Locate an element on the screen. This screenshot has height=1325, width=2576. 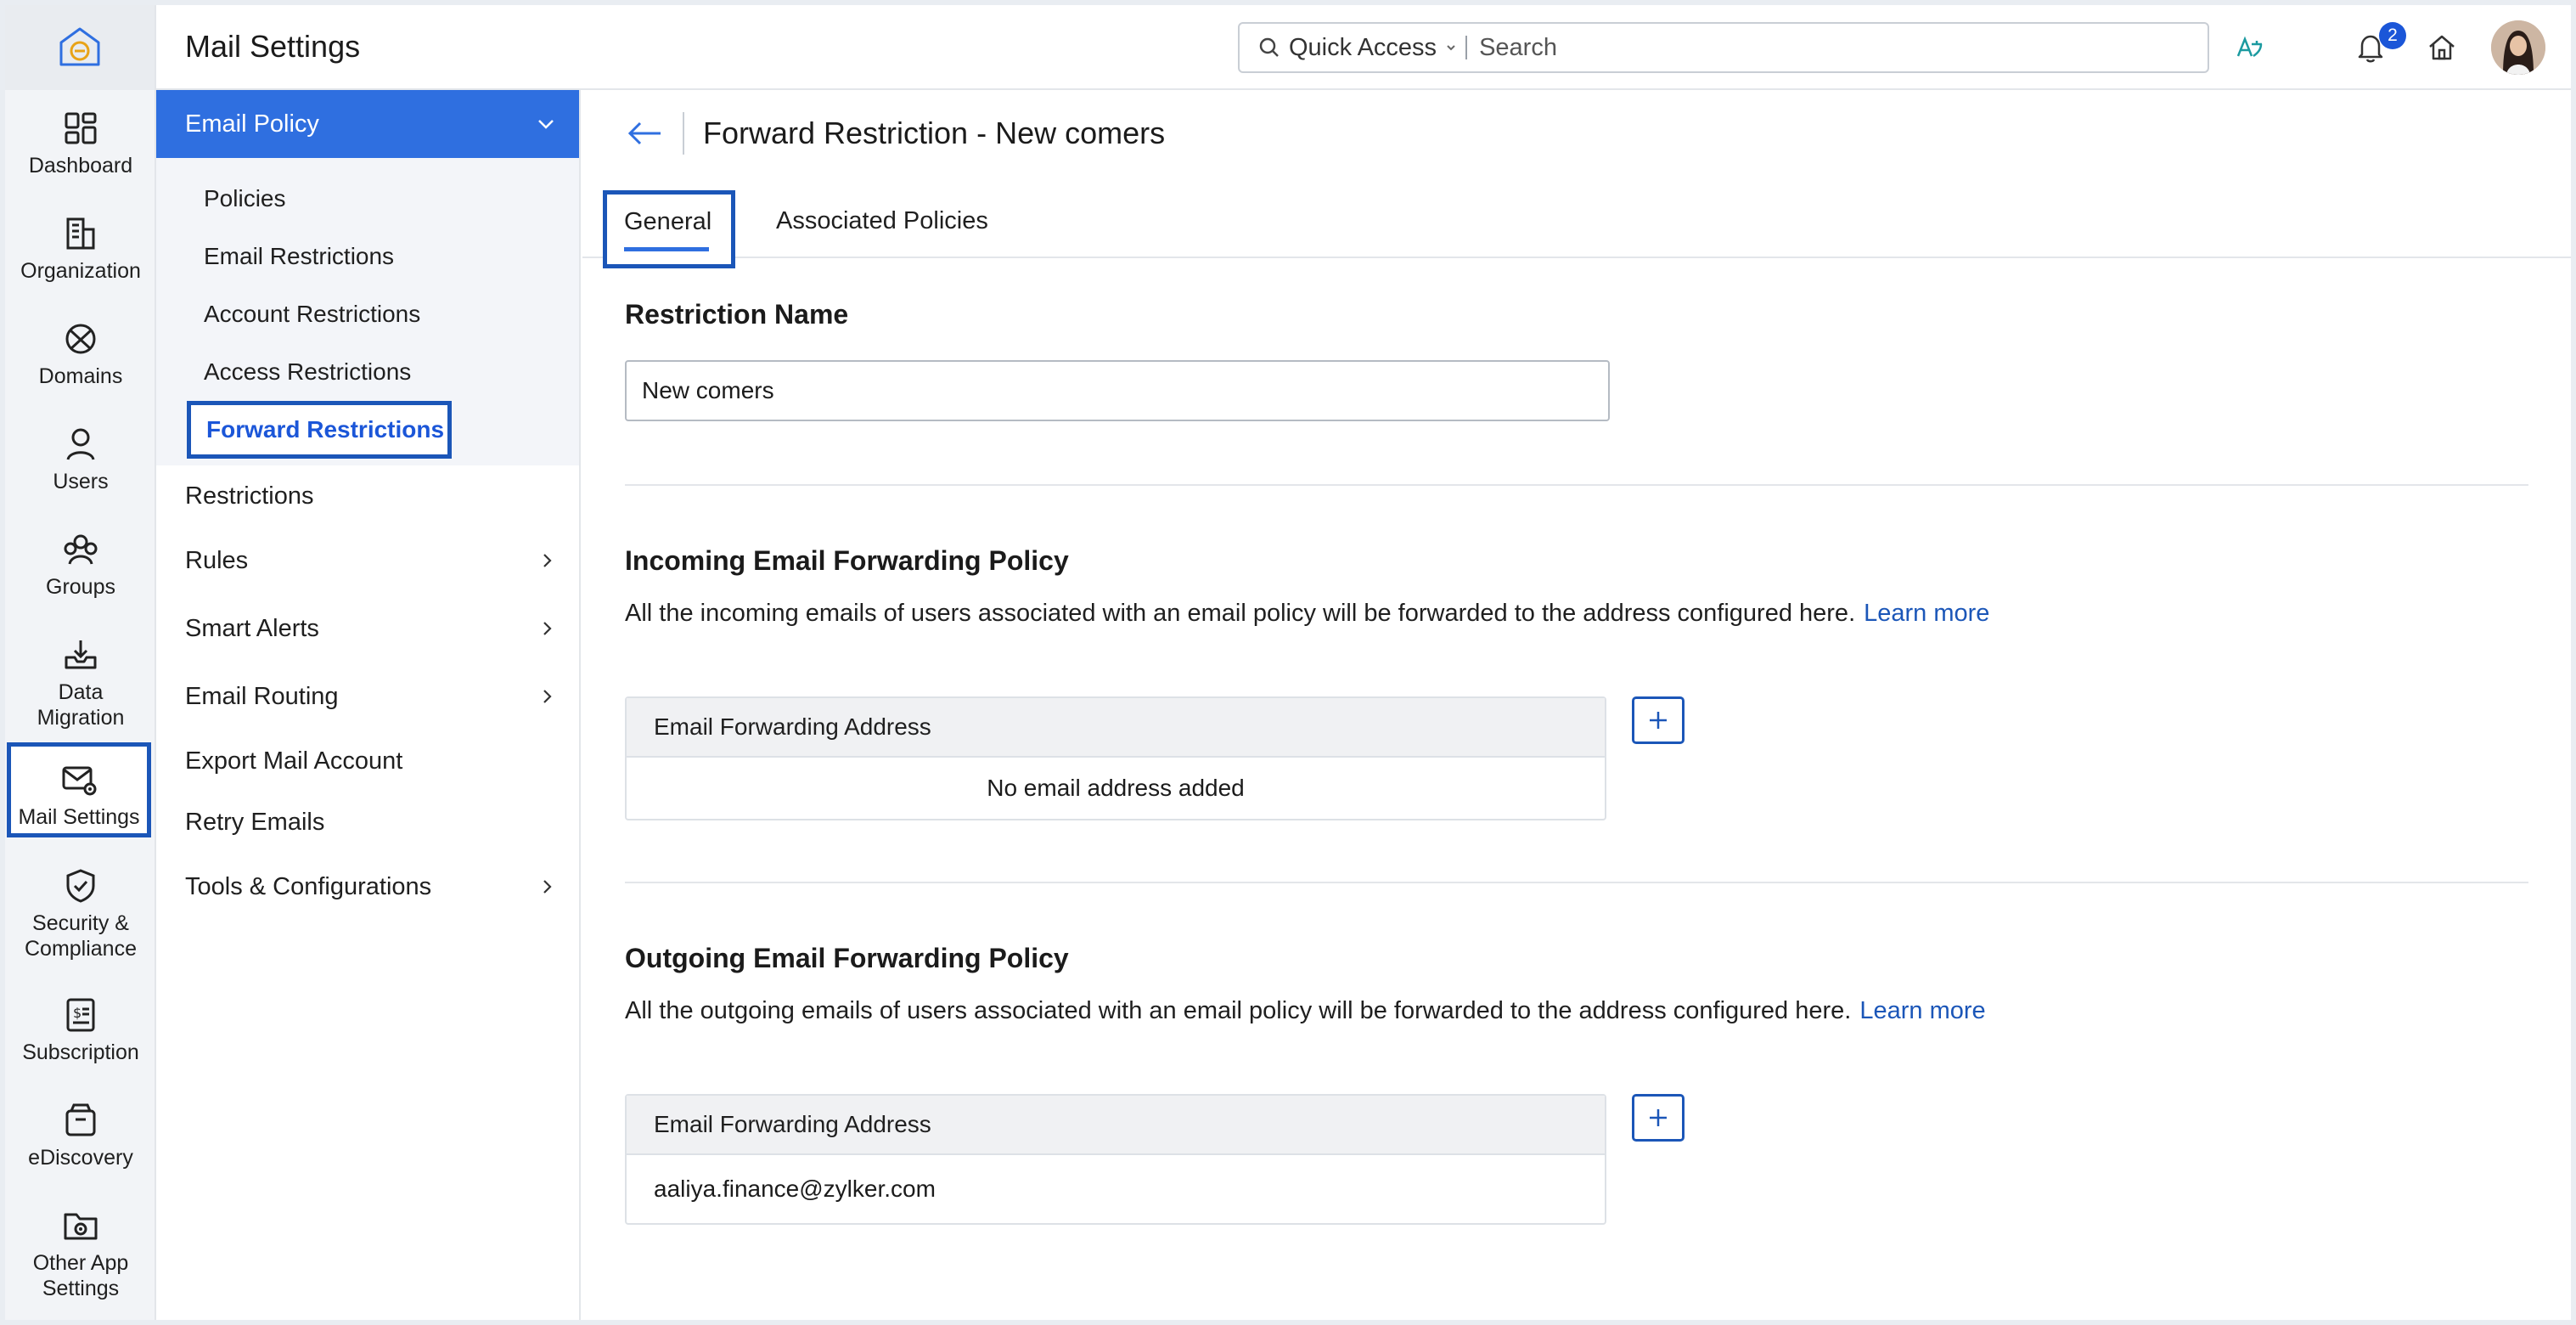
logo-icon is located at coordinates (79, 46).